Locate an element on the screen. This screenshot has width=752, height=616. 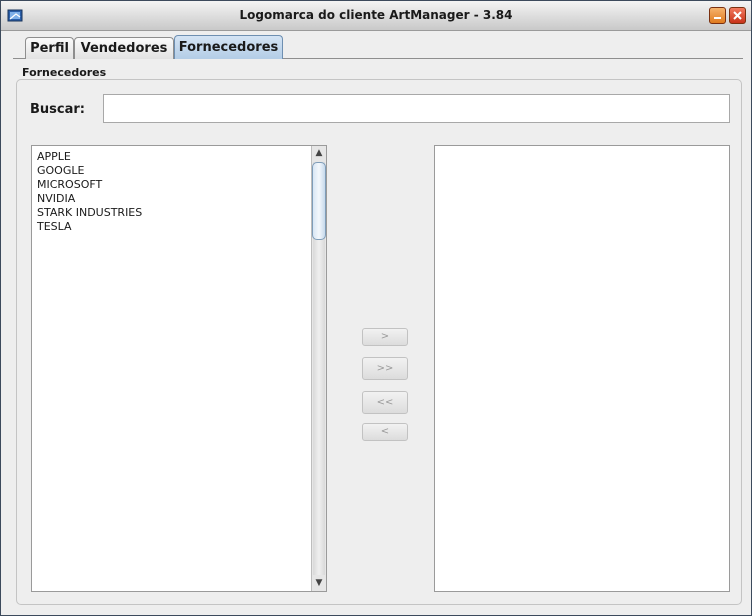
remove-one-button: < is located at coordinates (385, 432).